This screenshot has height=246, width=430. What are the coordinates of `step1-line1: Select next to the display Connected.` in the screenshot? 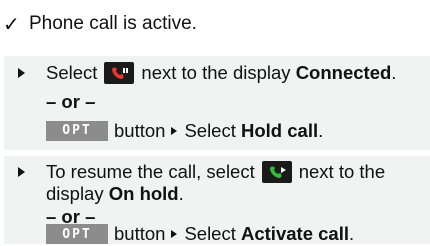 It's located at (217, 72).